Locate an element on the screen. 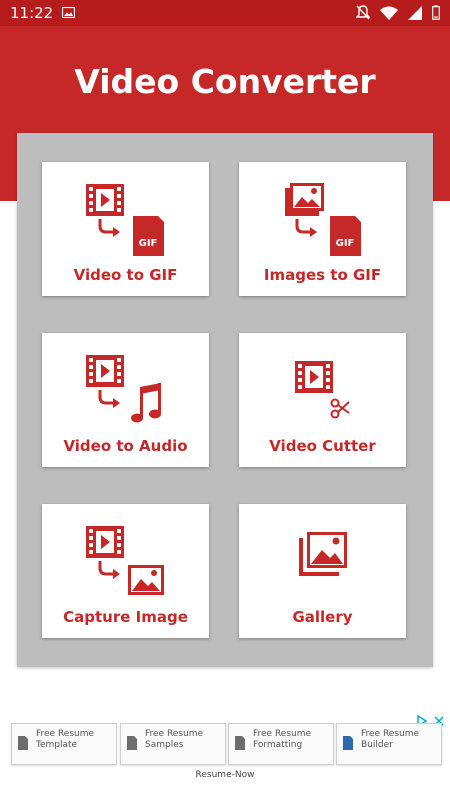  tile-video-to-audio: Video to Audio is located at coordinates (125, 400).